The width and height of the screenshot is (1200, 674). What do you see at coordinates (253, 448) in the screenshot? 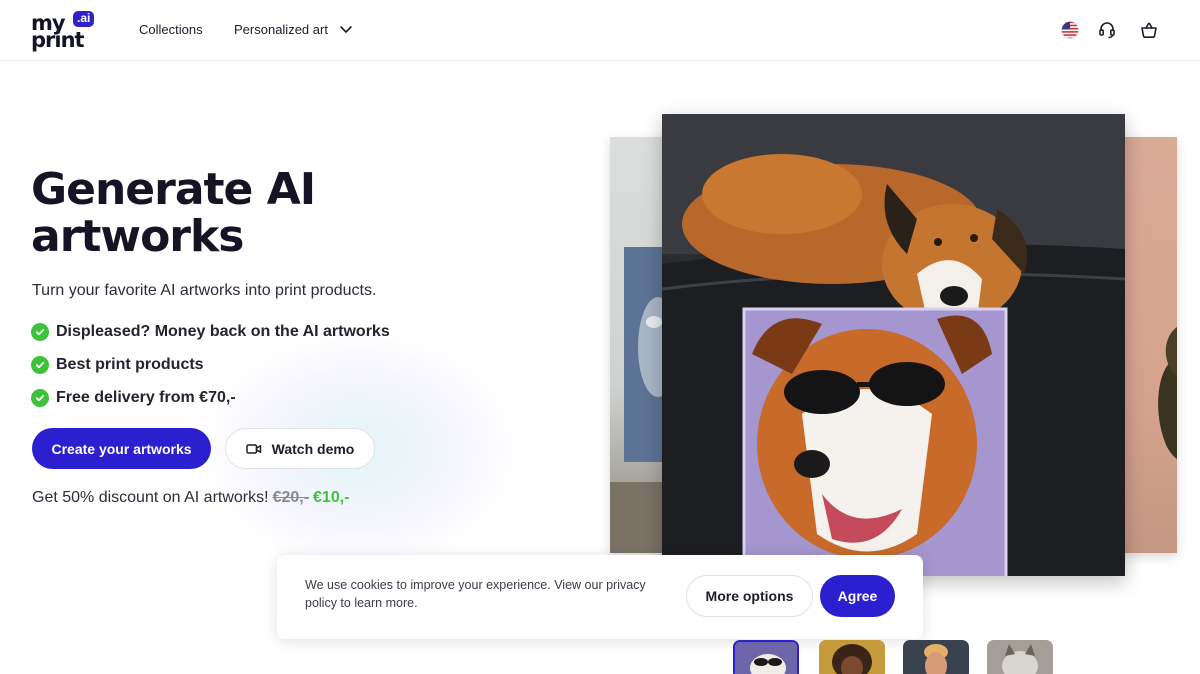
I see `video-camera-icon` at bounding box center [253, 448].